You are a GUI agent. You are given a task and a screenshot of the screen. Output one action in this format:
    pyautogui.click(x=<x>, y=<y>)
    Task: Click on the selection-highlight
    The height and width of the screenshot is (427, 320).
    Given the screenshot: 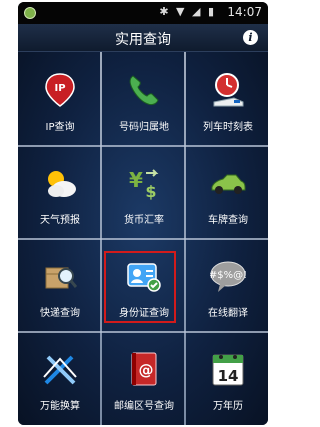 What is the action you would take?
    pyautogui.click(x=140, y=287)
    